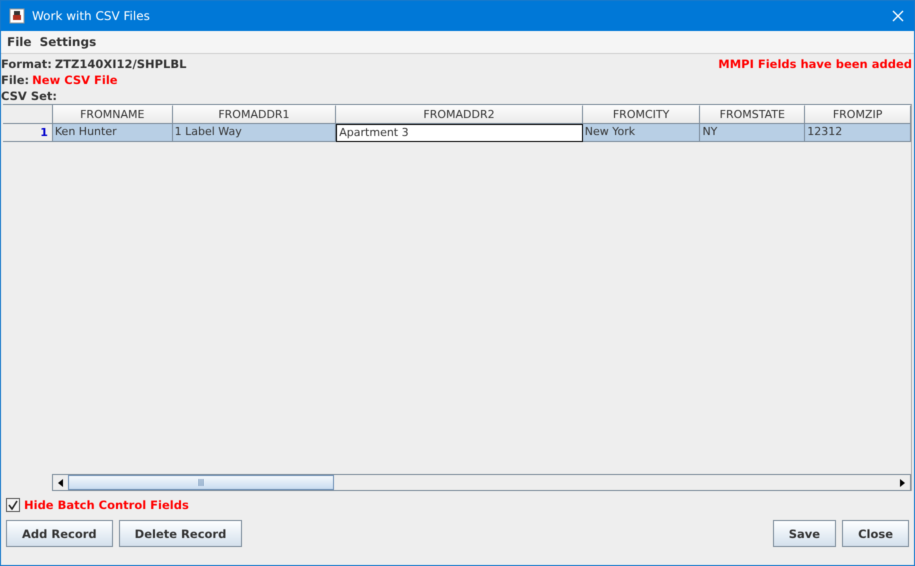 The height and width of the screenshot is (566, 915). What do you see at coordinates (898, 16) in the screenshot?
I see `close-icon` at bounding box center [898, 16].